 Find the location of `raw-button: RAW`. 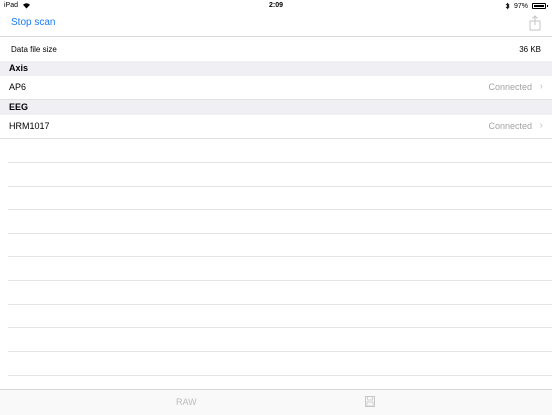

raw-button: RAW is located at coordinates (186, 402).